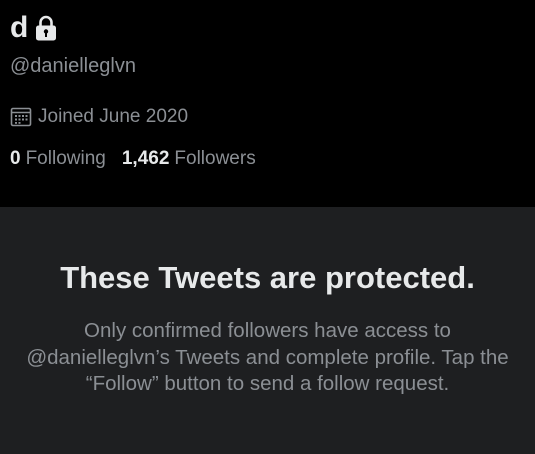 The height and width of the screenshot is (454, 535). What do you see at coordinates (19, 27) in the screenshot?
I see `display-name: d` at bounding box center [19, 27].